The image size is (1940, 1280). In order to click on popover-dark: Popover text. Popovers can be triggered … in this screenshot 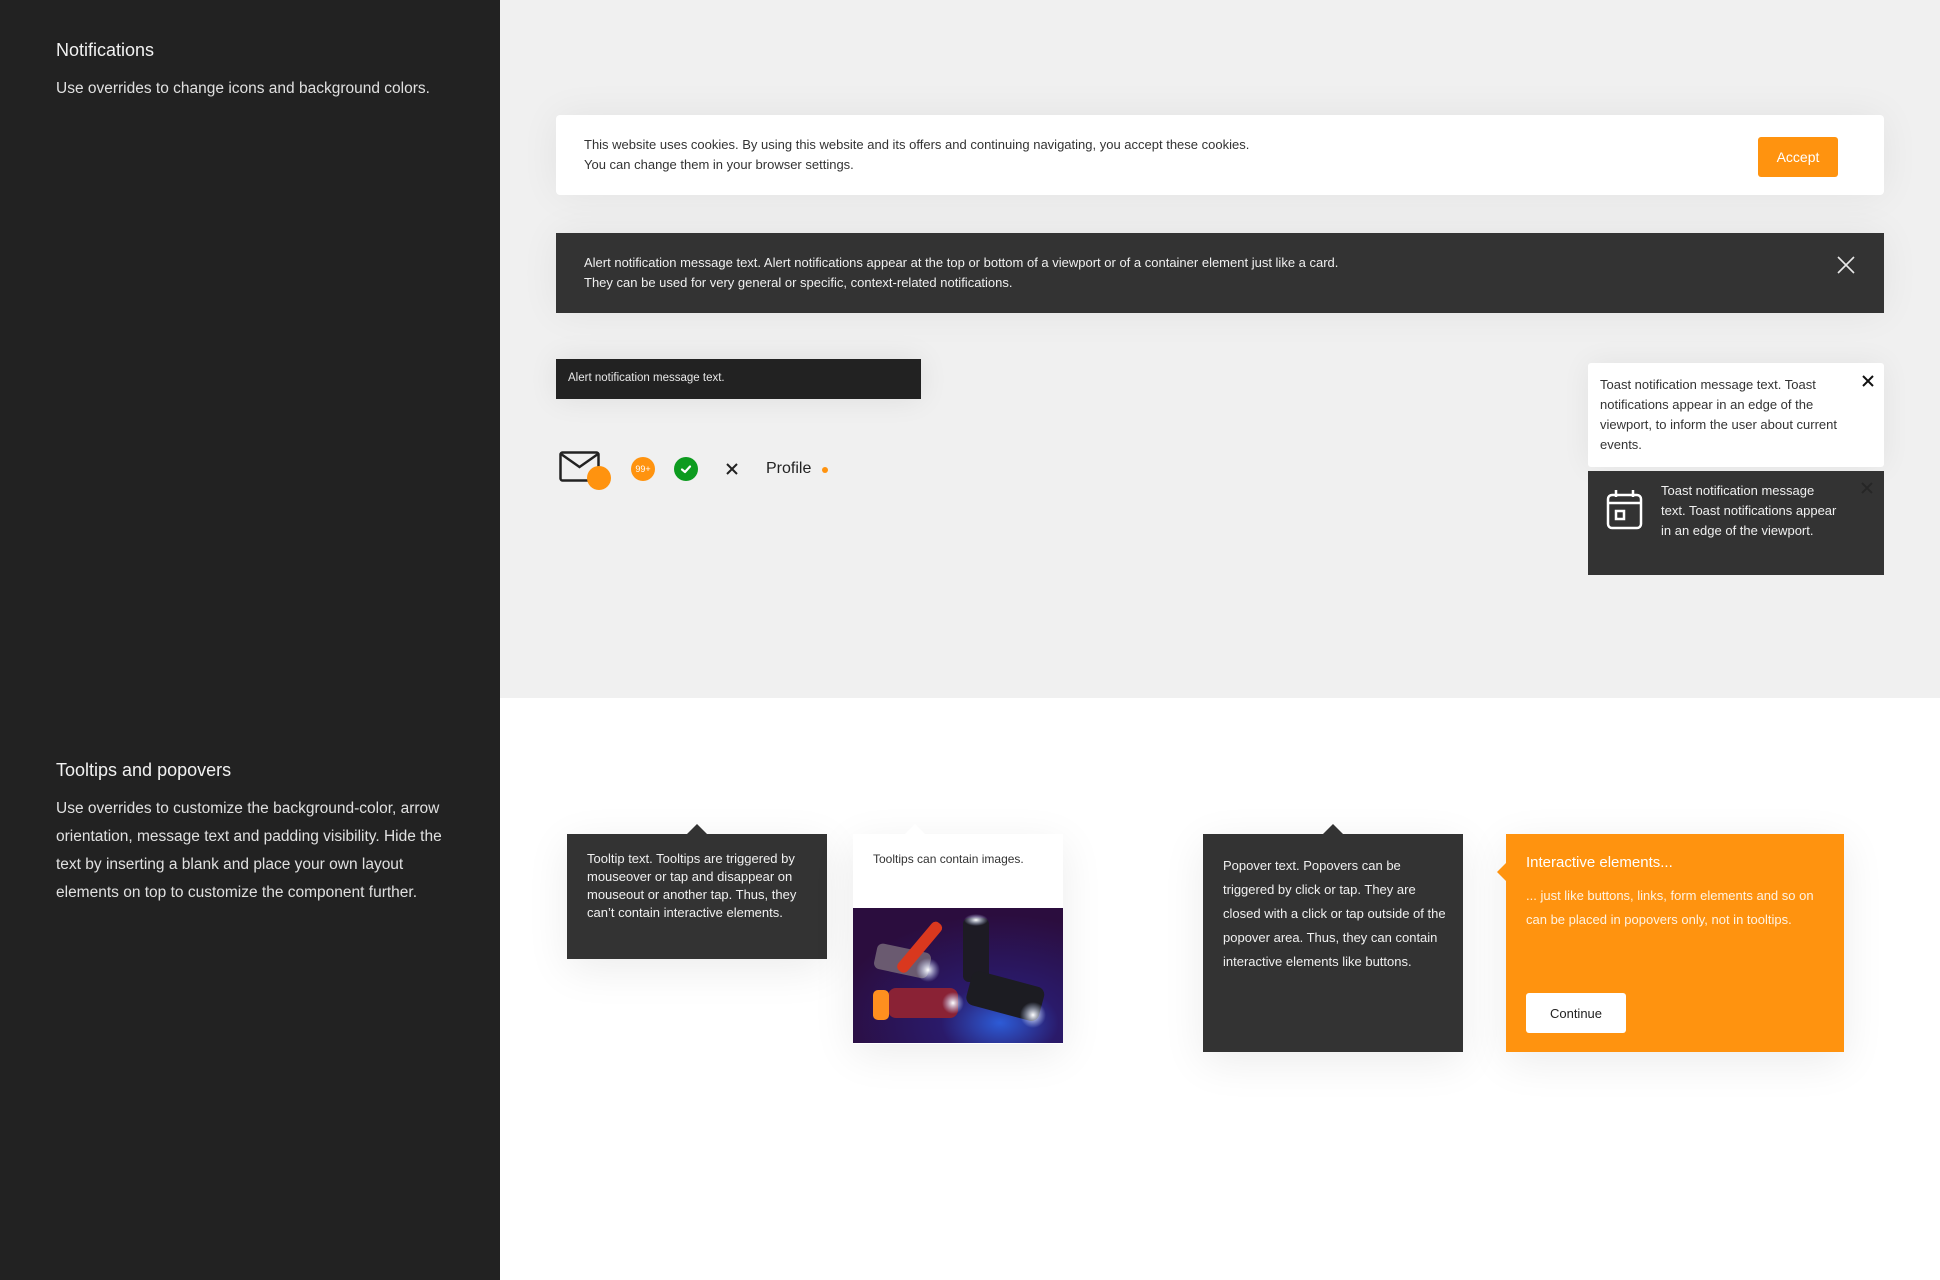, I will do `click(1333, 938)`.